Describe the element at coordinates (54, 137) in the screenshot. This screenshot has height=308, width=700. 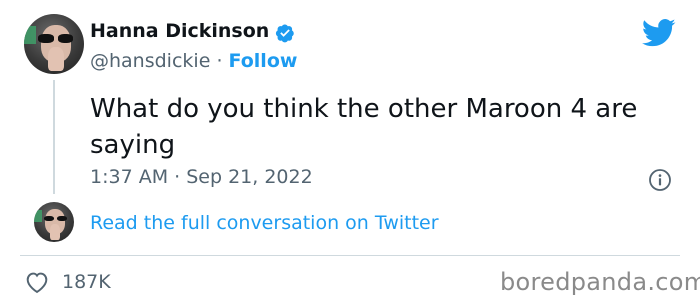
I see `thread-connector-line` at that location.